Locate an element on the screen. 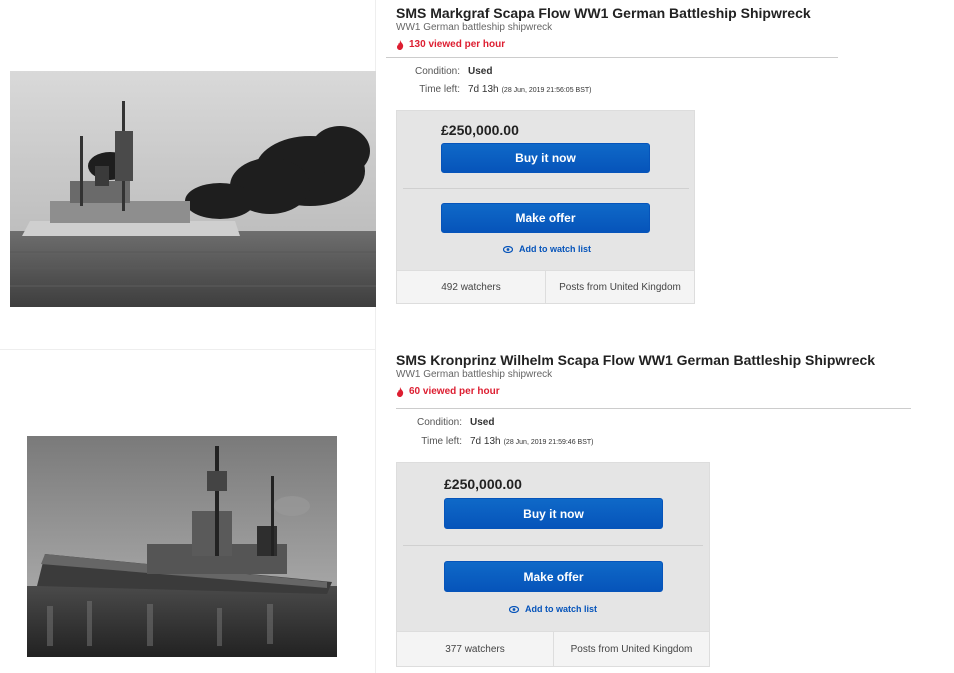 Image resolution: width=954 pixels, height=673 pixels. watchers-count: 492 watchers is located at coordinates (471, 287).